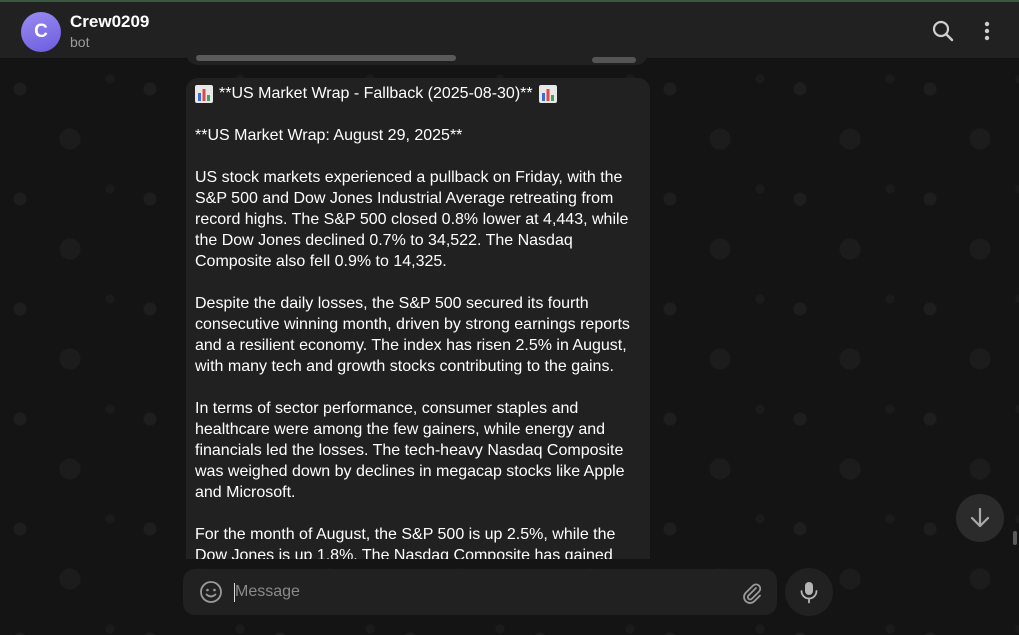  I want to click on paperclip-icon, so click(752, 593).